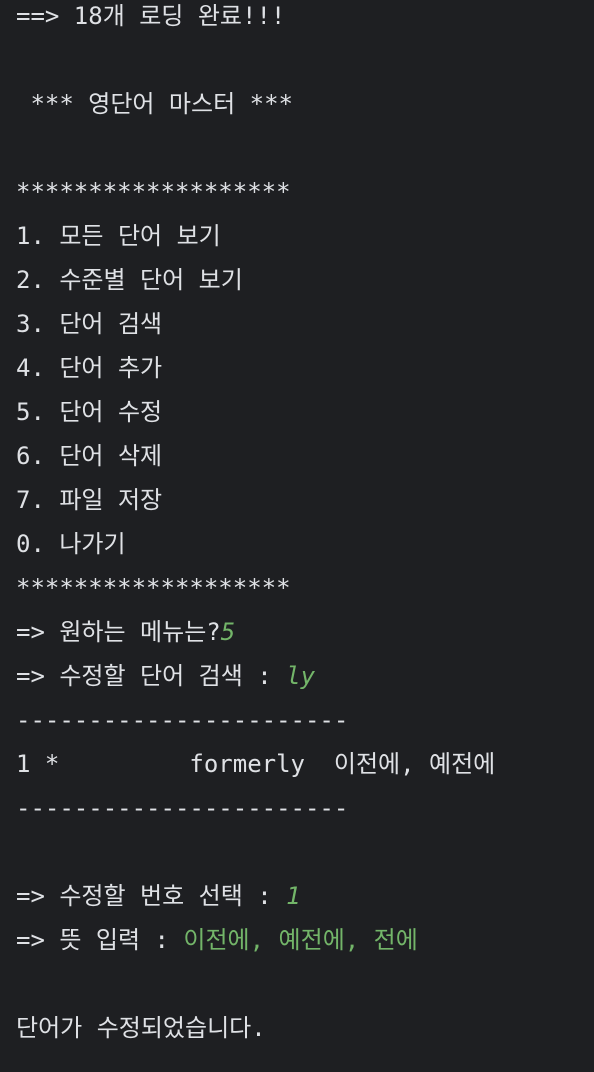  I want to click on app-title-line: *** 영단어 마스터 ***, so click(154, 104).